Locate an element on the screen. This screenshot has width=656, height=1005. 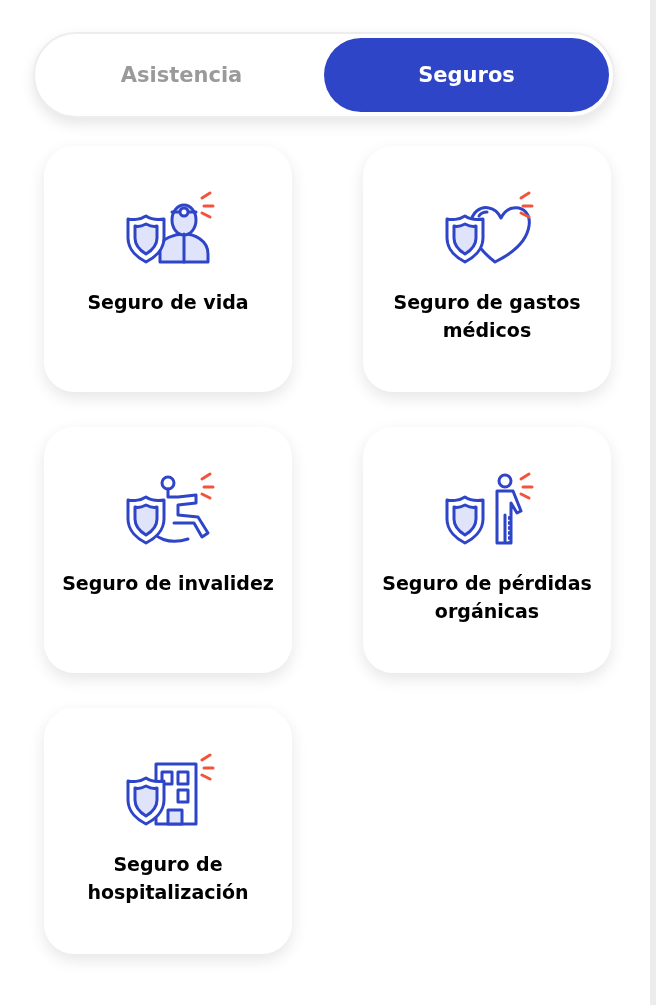
insurance-card: Seguro de pérdidas orgánicas is located at coordinates (487, 550).